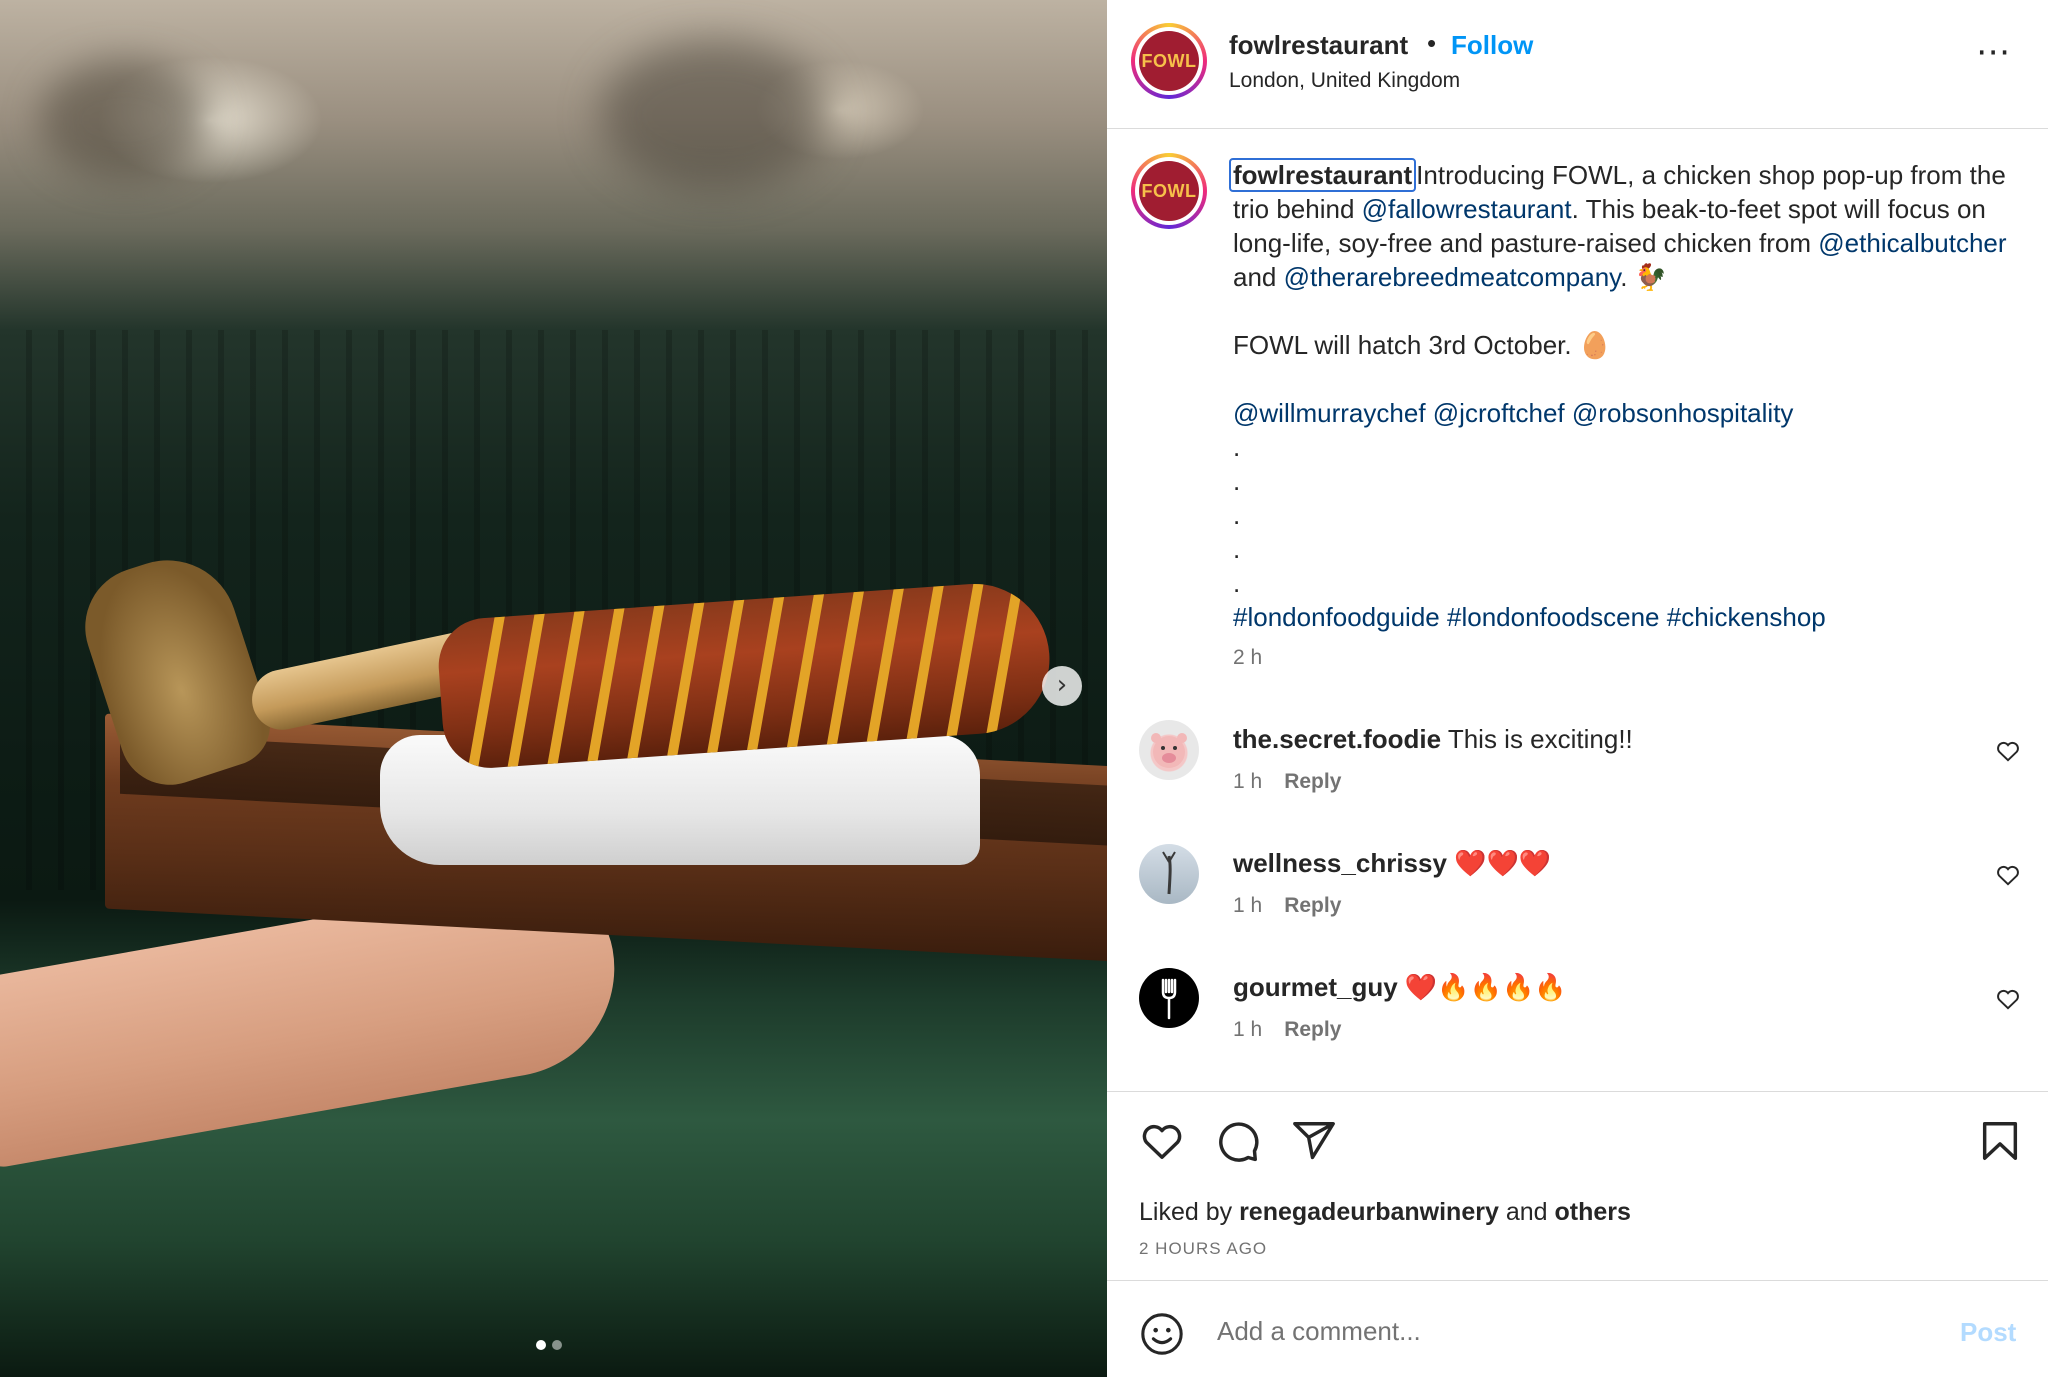  I want to click on person-silhouette-icon, so click(1169, 873).